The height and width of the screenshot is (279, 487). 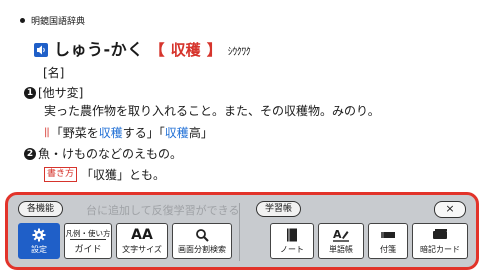 I want to click on guide-label: ガイド, so click(x=88, y=250).